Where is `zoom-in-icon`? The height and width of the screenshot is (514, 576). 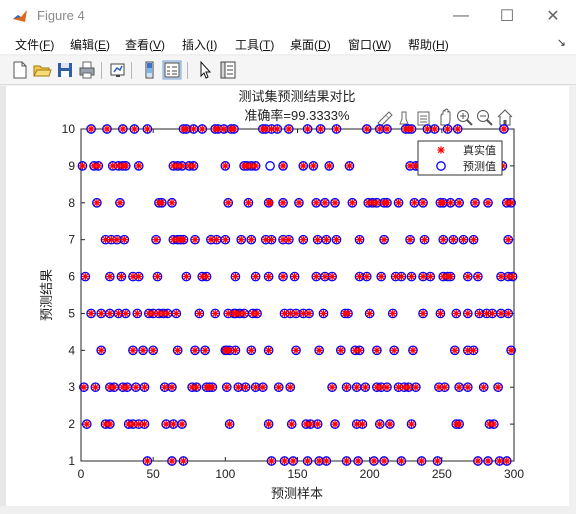
zoom-in-icon is located at coordinates (465, 118).